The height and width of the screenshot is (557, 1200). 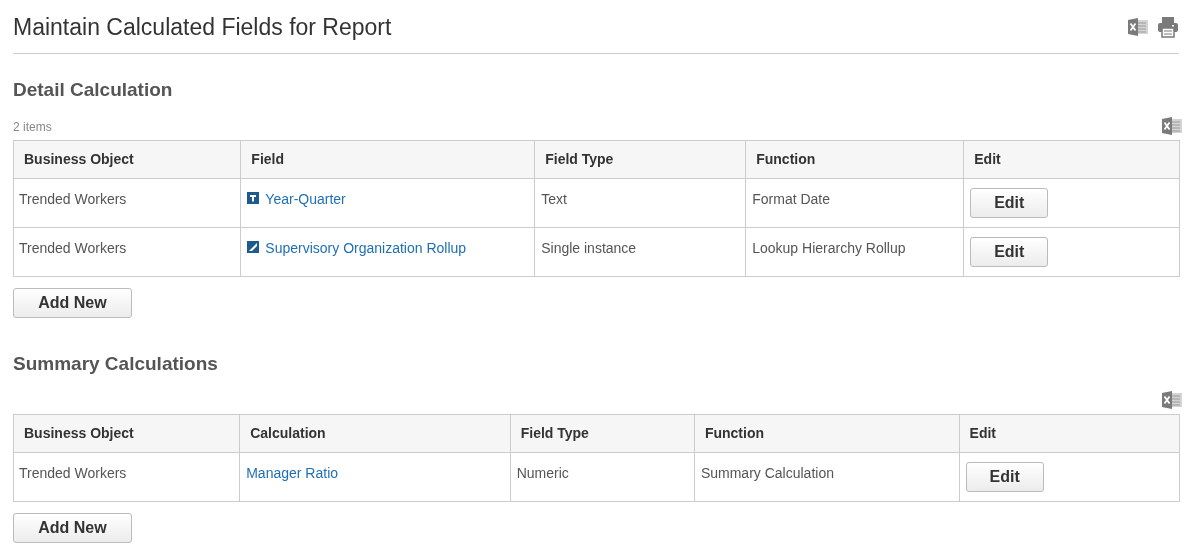 What do you see at coordinates (640, 202) in the screenshot?
I see `table-cell: Text` at bounding box center [640, 202].